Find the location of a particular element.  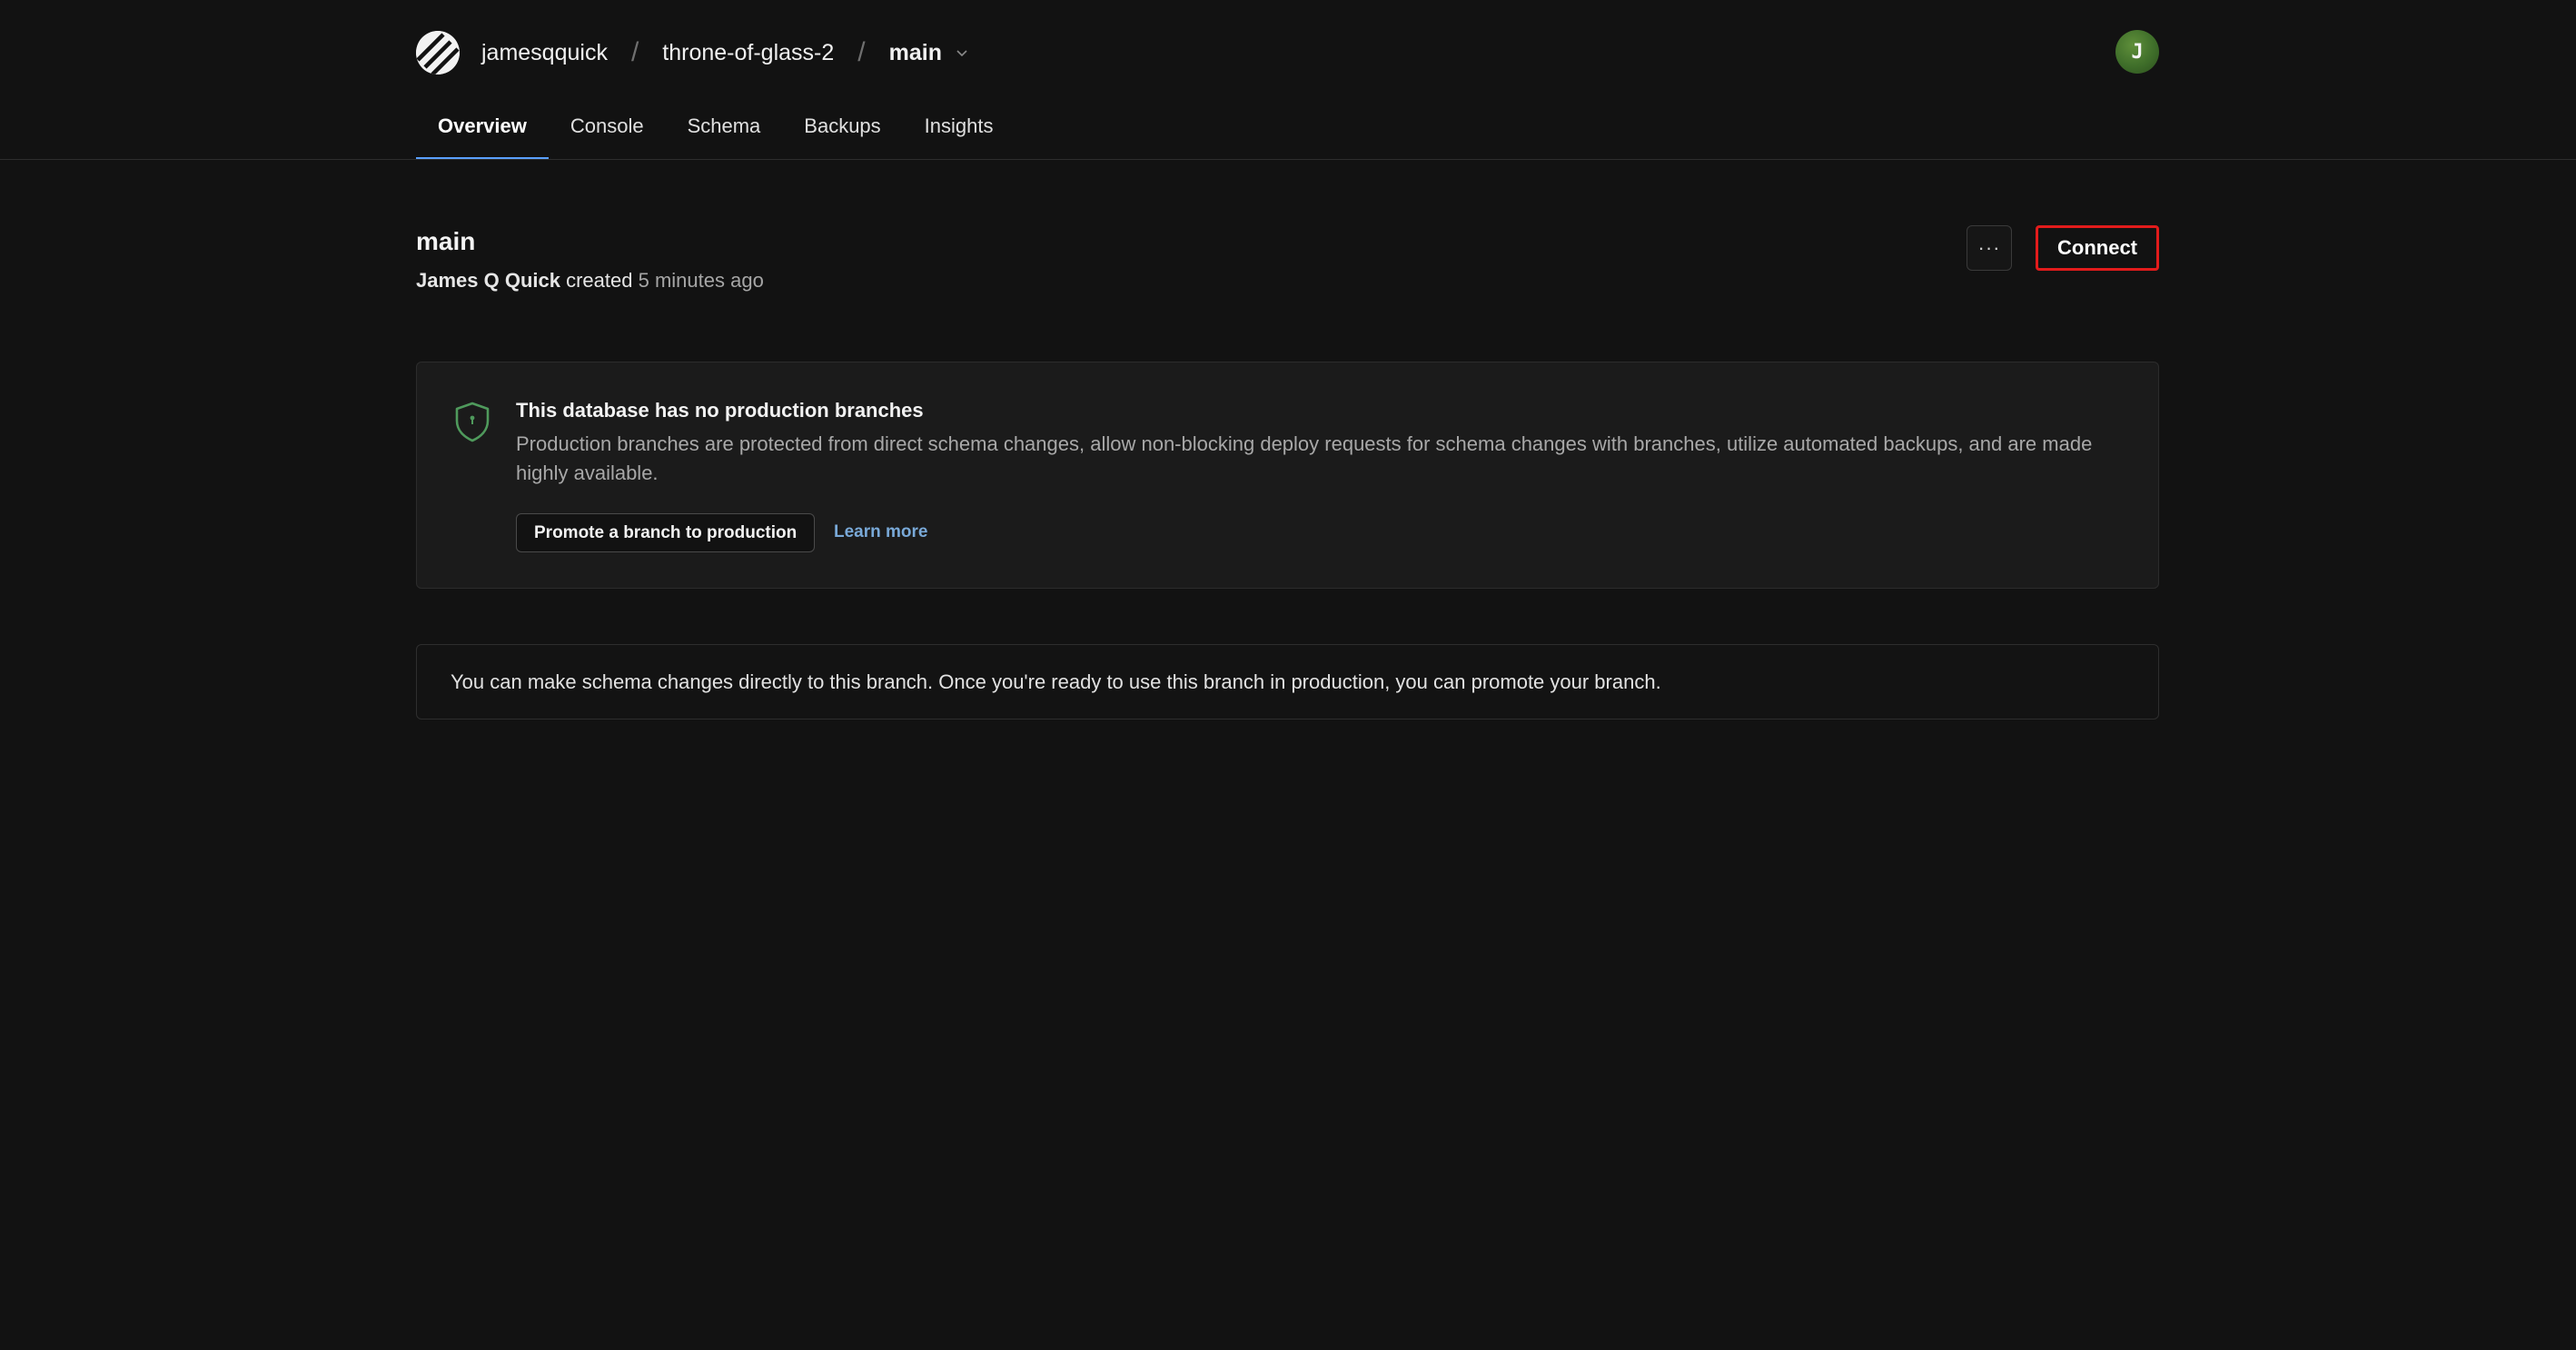

tab-bar: Overview Console Schema Backups Insights is located at coordinates (716, 133).